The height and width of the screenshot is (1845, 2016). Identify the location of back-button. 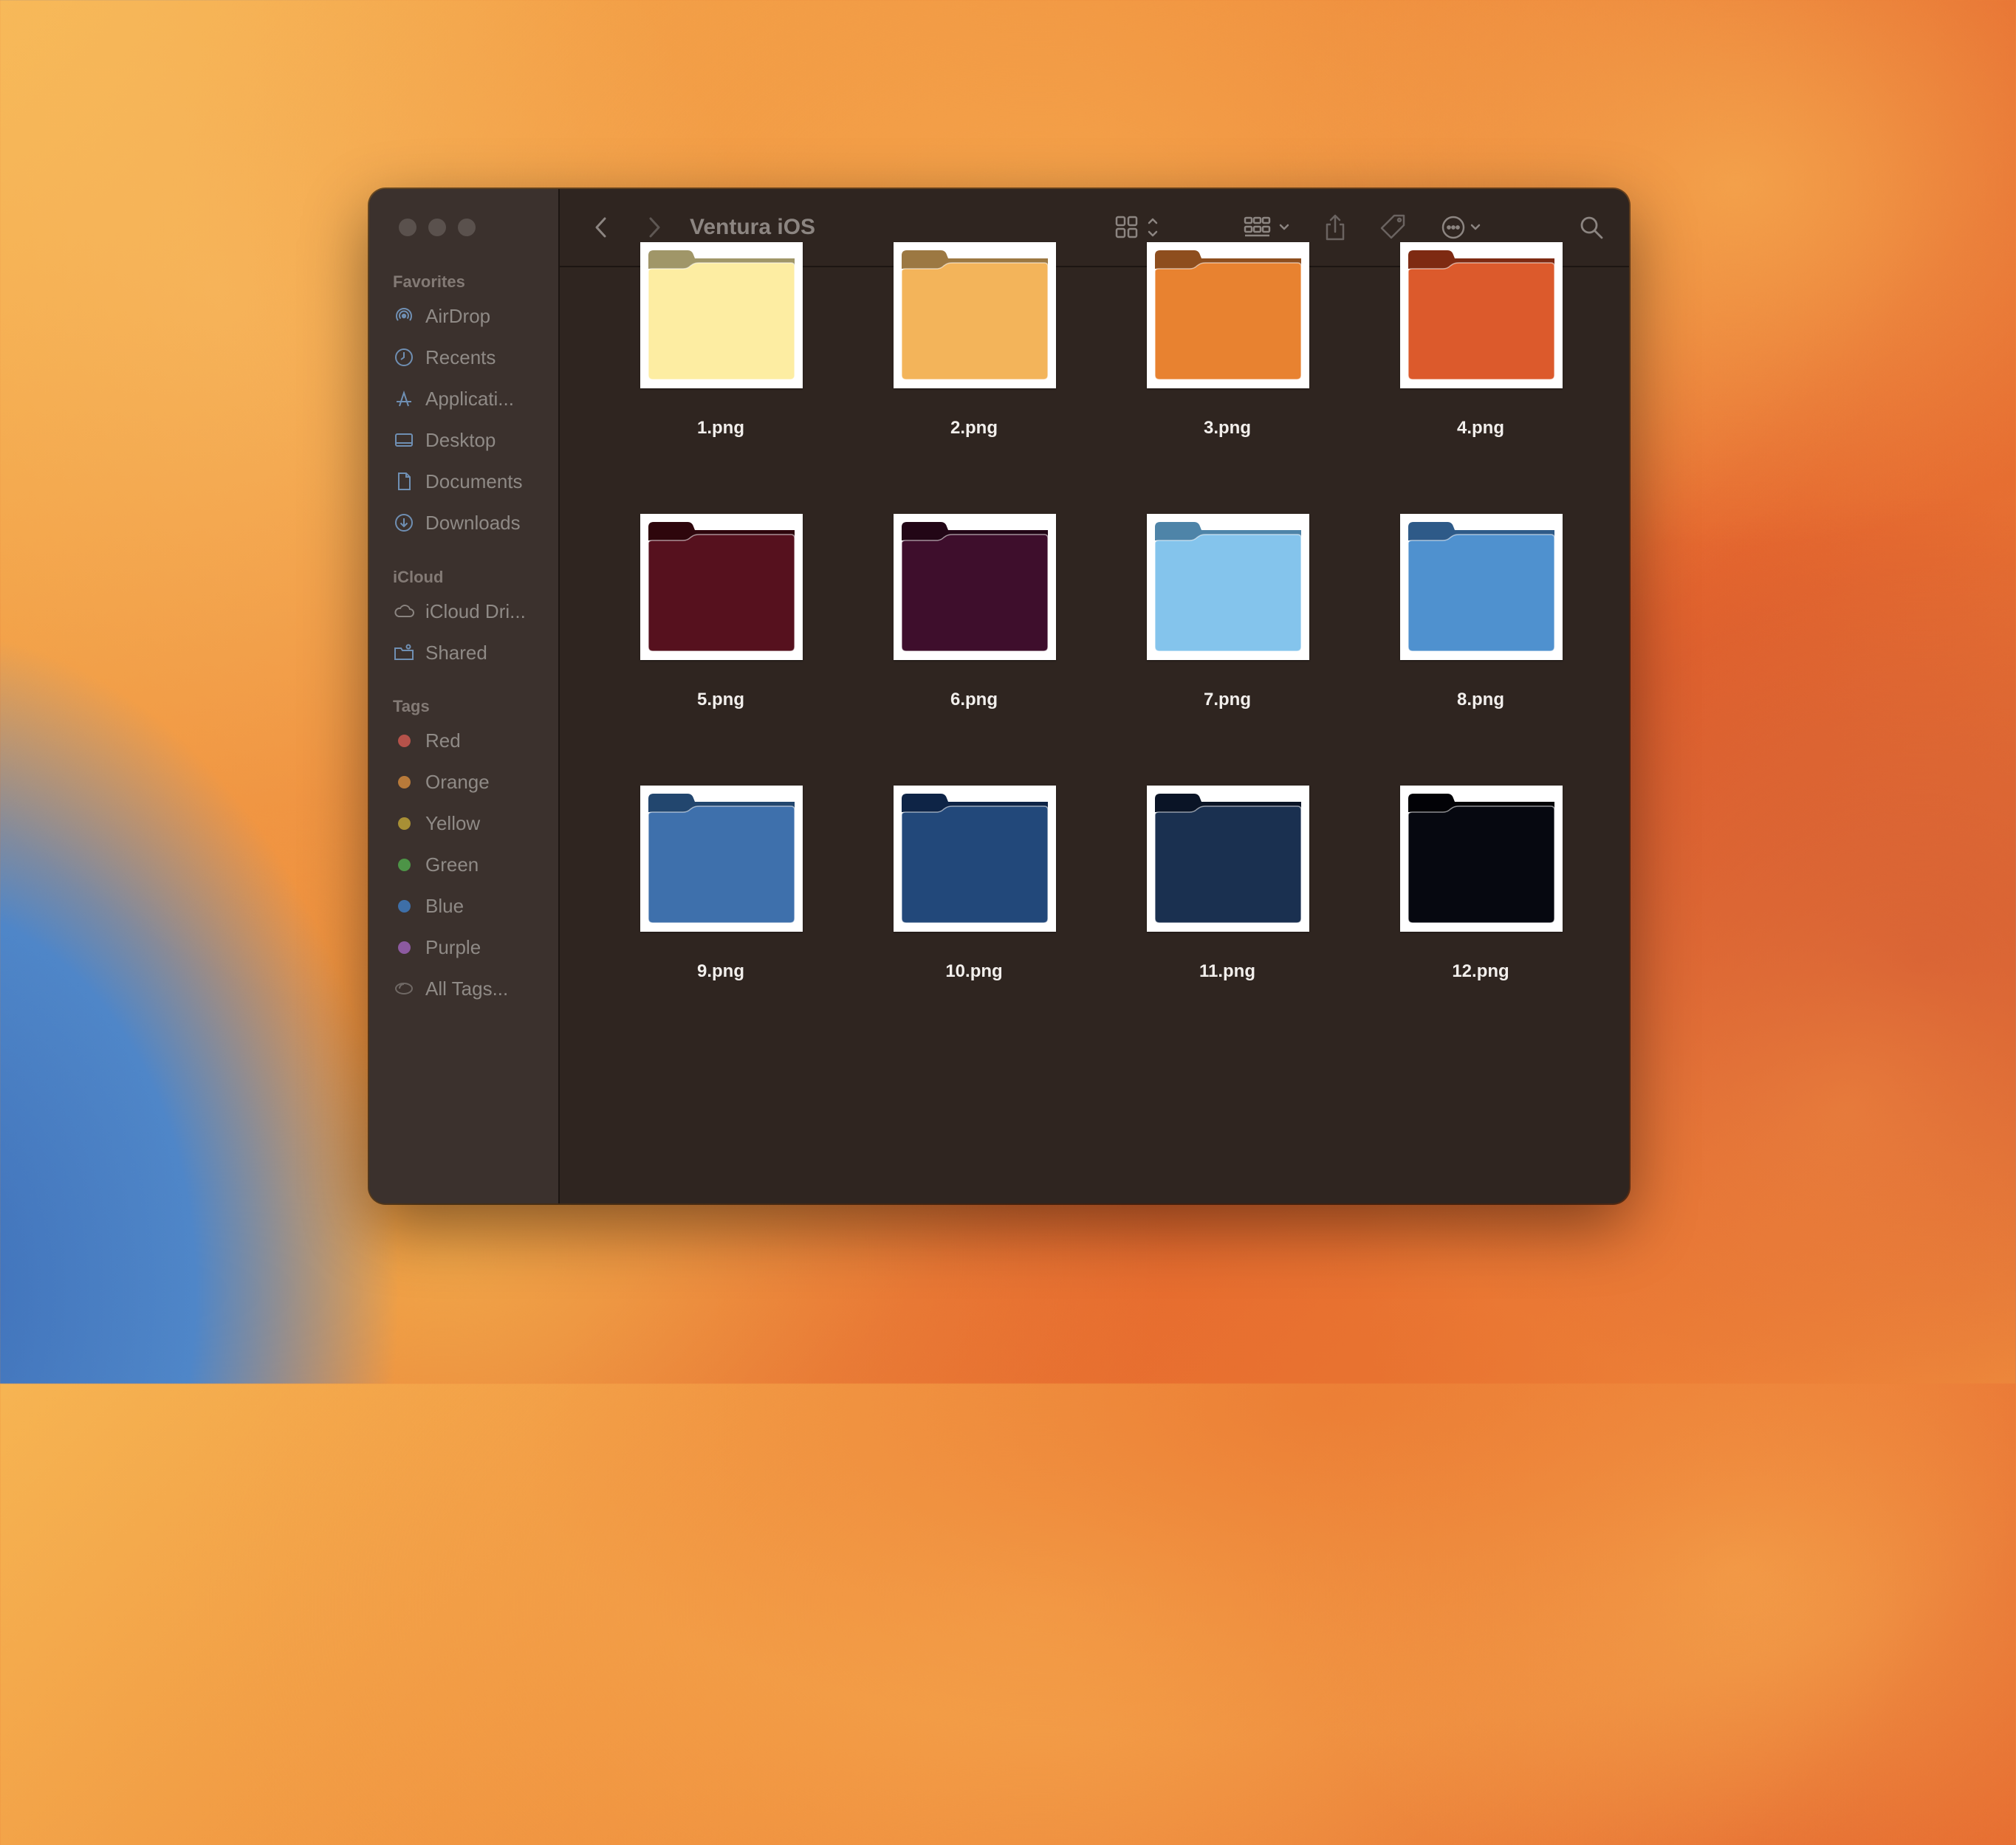
(601, 227).